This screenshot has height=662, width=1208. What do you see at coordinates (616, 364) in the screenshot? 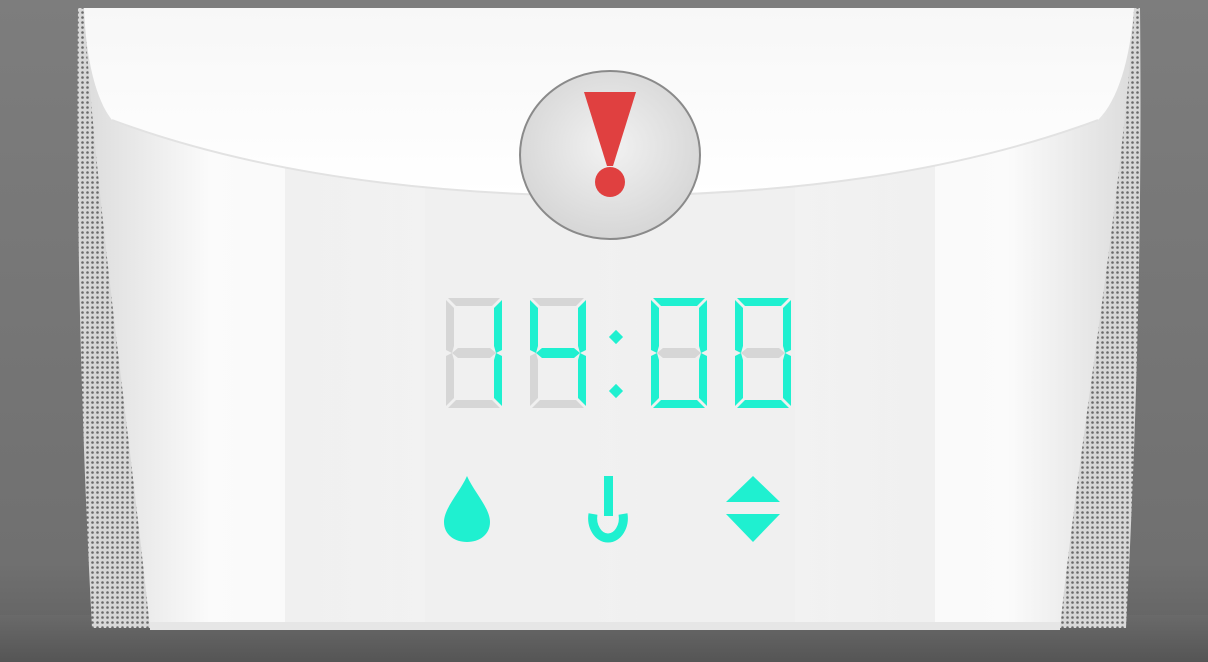
I see `colon-separator` at bounding box center [616, 364].